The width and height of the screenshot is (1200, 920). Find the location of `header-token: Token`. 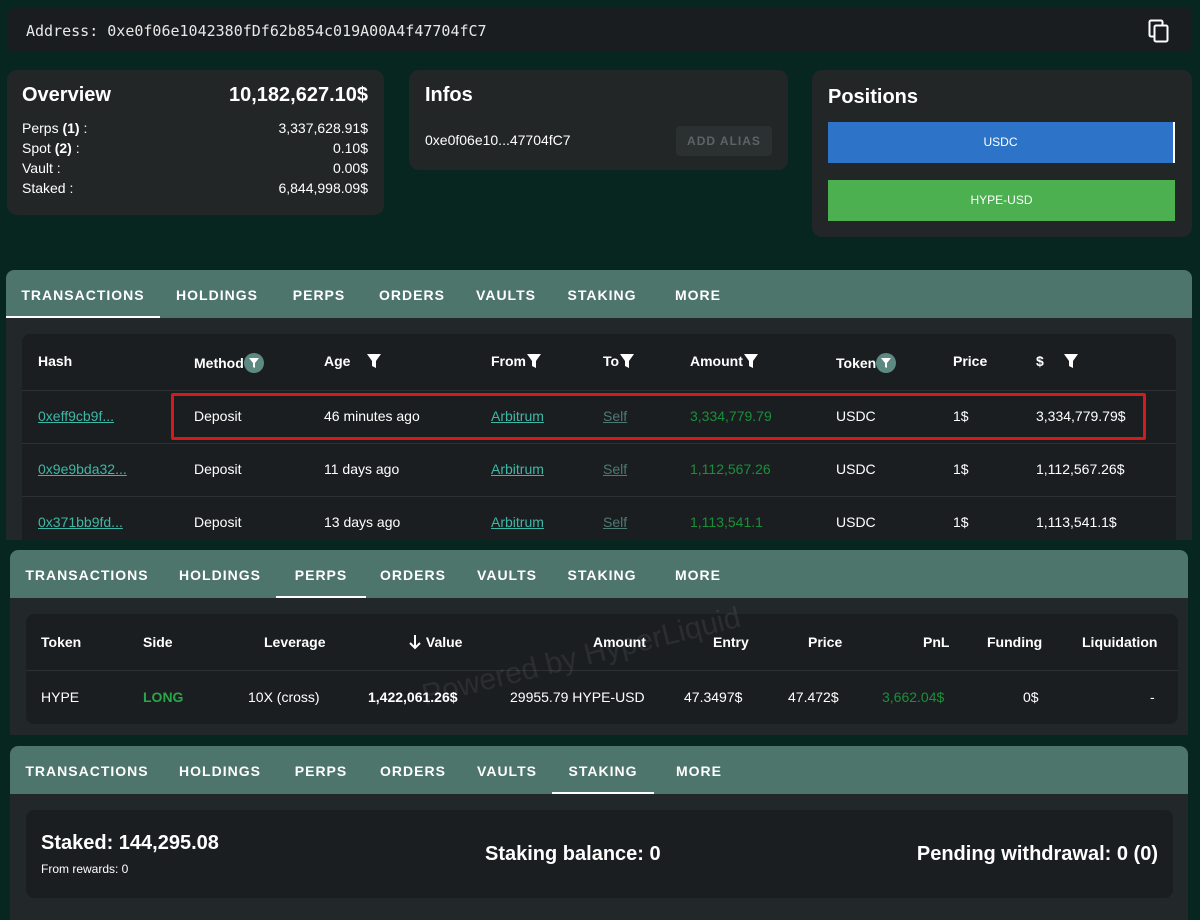

header-token: Token is located at coordinates (866, 363).